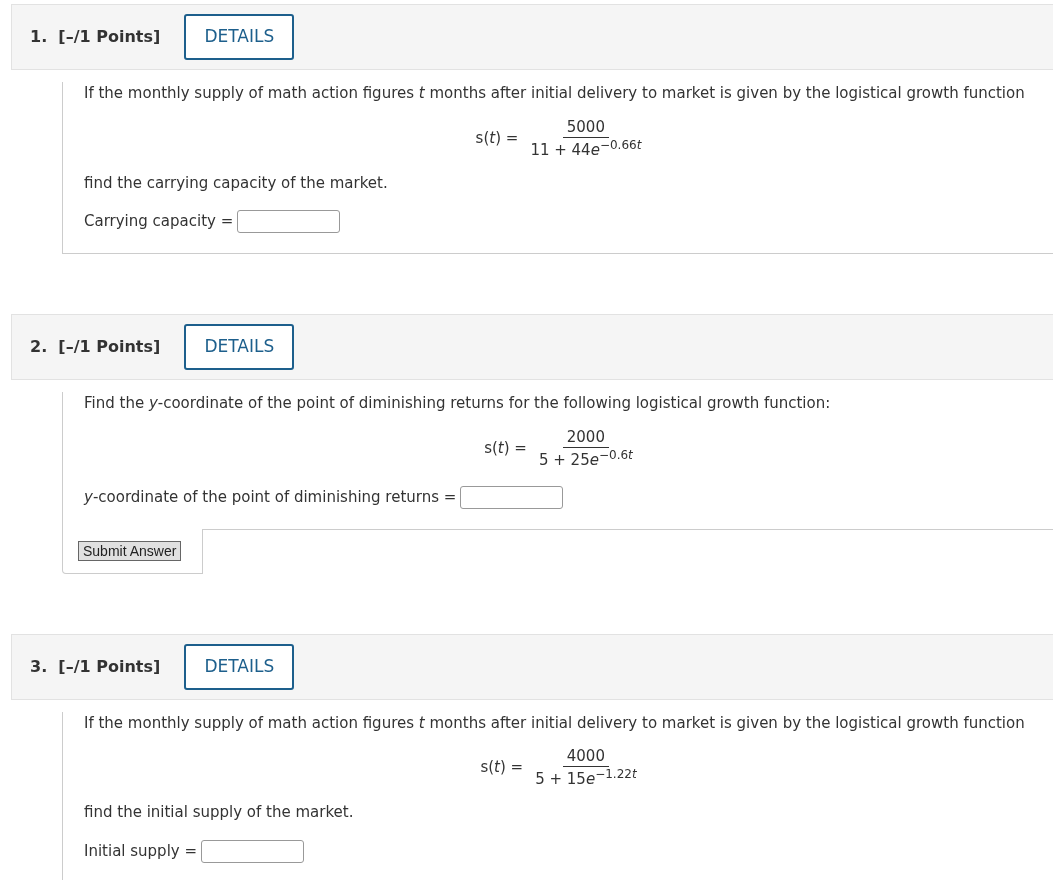 The image size is (1053, 880). Describe the element at coordinates (95, 347) in the screenshot. I see `question-points: 2. [–/1 Points]` at that location.